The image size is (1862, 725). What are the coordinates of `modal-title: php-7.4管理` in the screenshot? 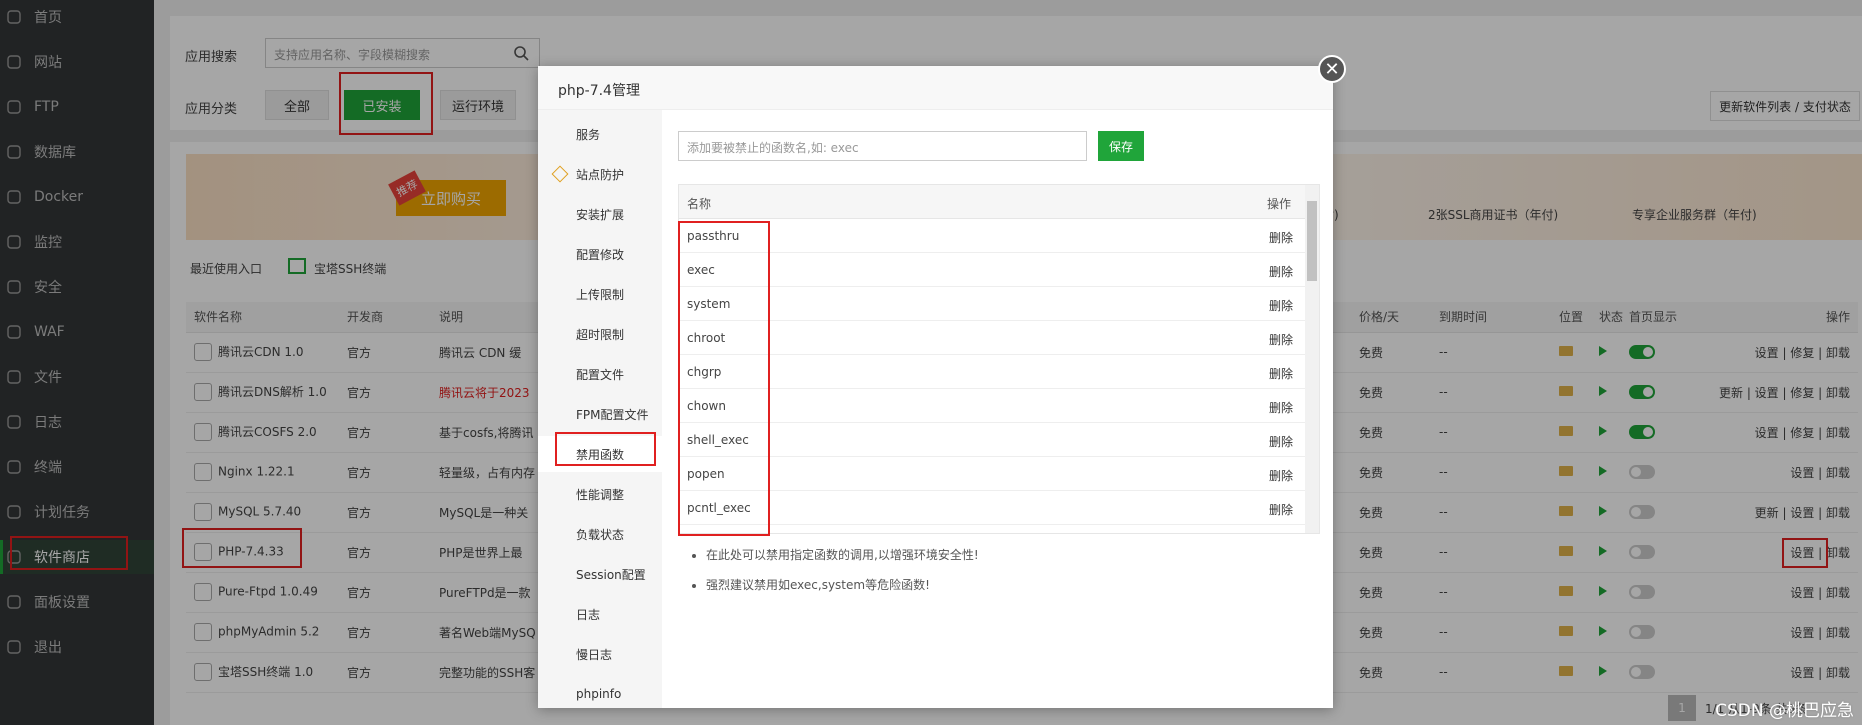 It's located at (599, 91).